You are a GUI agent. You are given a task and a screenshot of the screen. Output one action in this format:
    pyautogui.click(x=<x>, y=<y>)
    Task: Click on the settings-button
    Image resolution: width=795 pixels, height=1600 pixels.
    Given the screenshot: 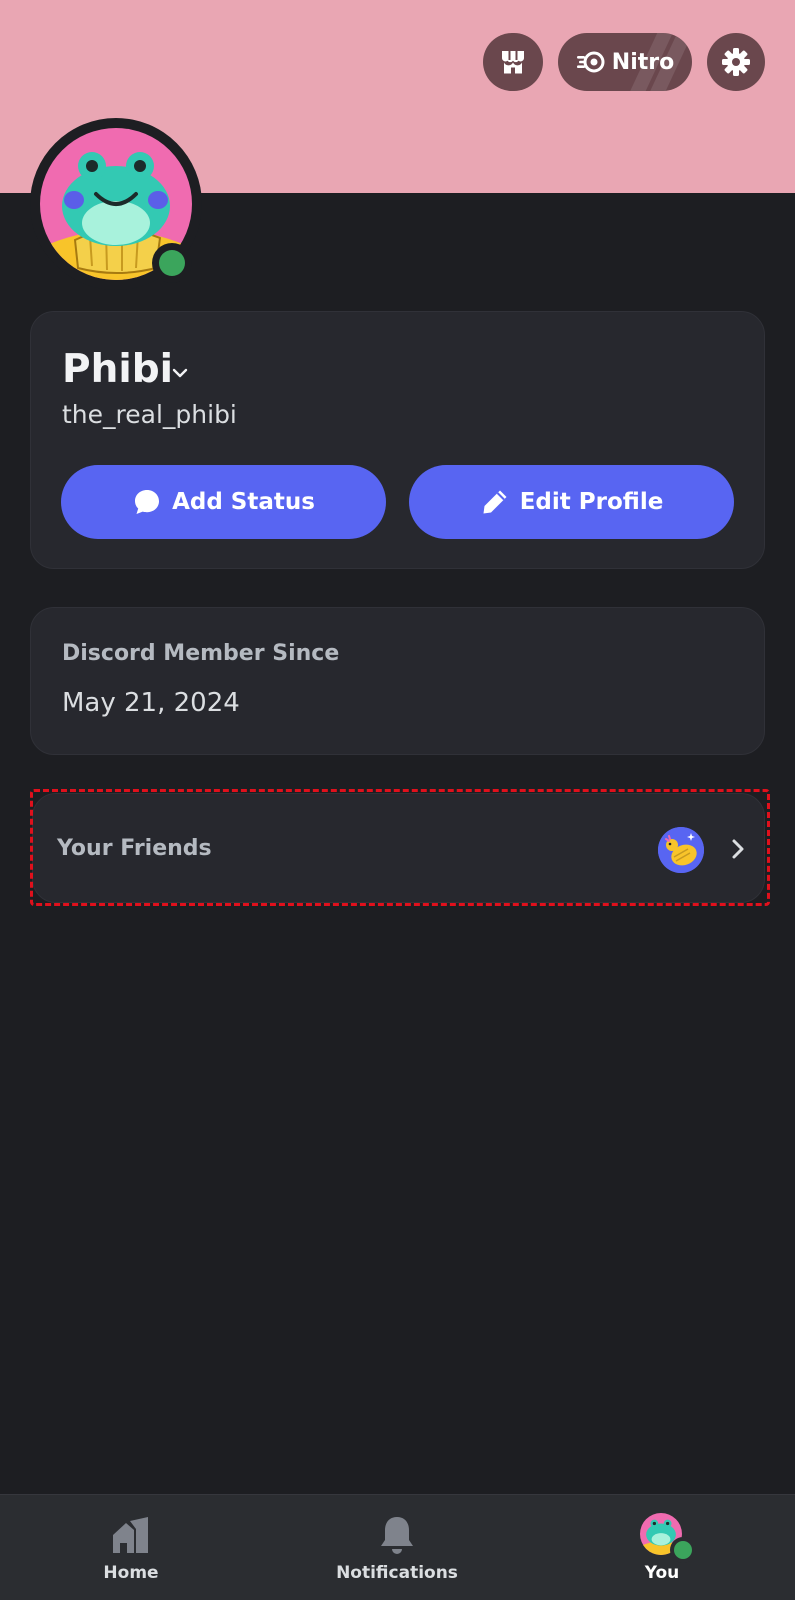 What is the action you would take?
    pyautogui.click(x=736, y=62)
    